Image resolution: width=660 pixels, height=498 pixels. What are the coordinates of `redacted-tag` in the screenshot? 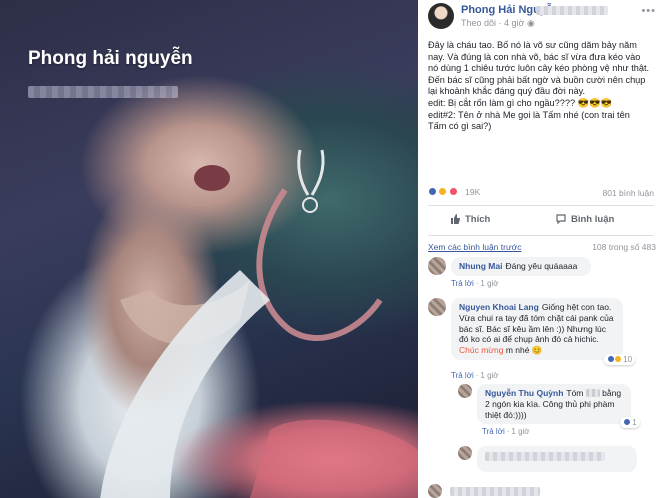 It's located at (572, 10).